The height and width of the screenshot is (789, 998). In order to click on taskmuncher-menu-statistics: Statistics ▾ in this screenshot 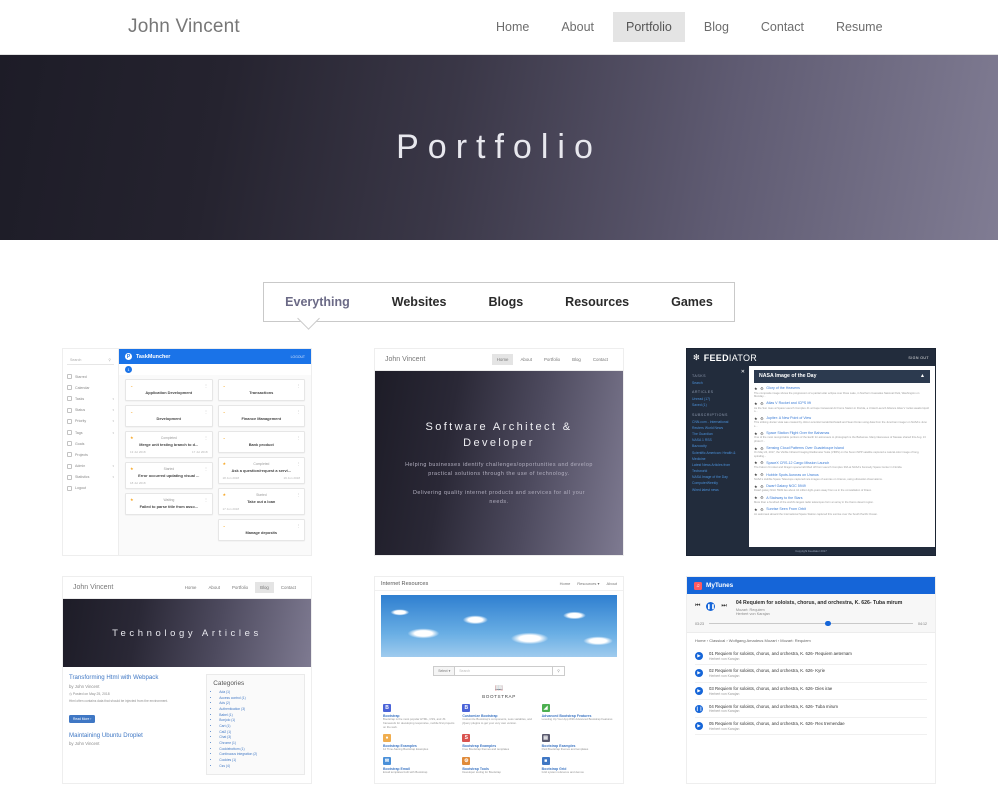, I will do `click(90, 477)`.